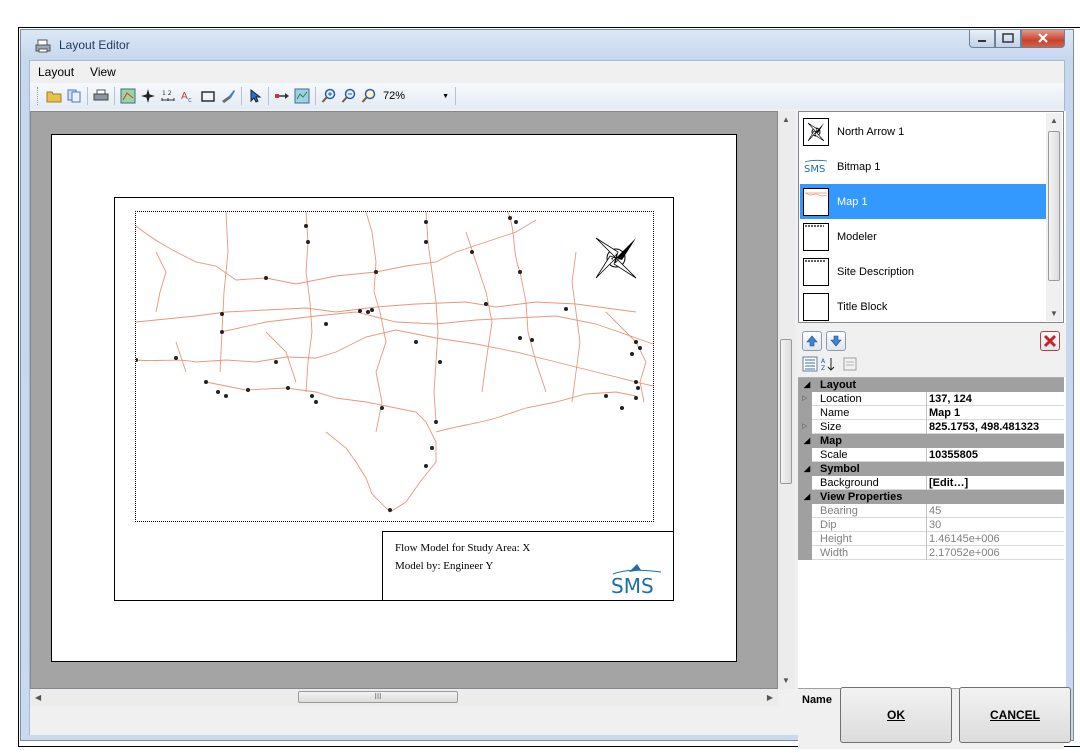 Image resolution: width=1080 pixels, height=753 pixels. I want to click on property-height: Height 1.46145e+006, so click(931, 539).